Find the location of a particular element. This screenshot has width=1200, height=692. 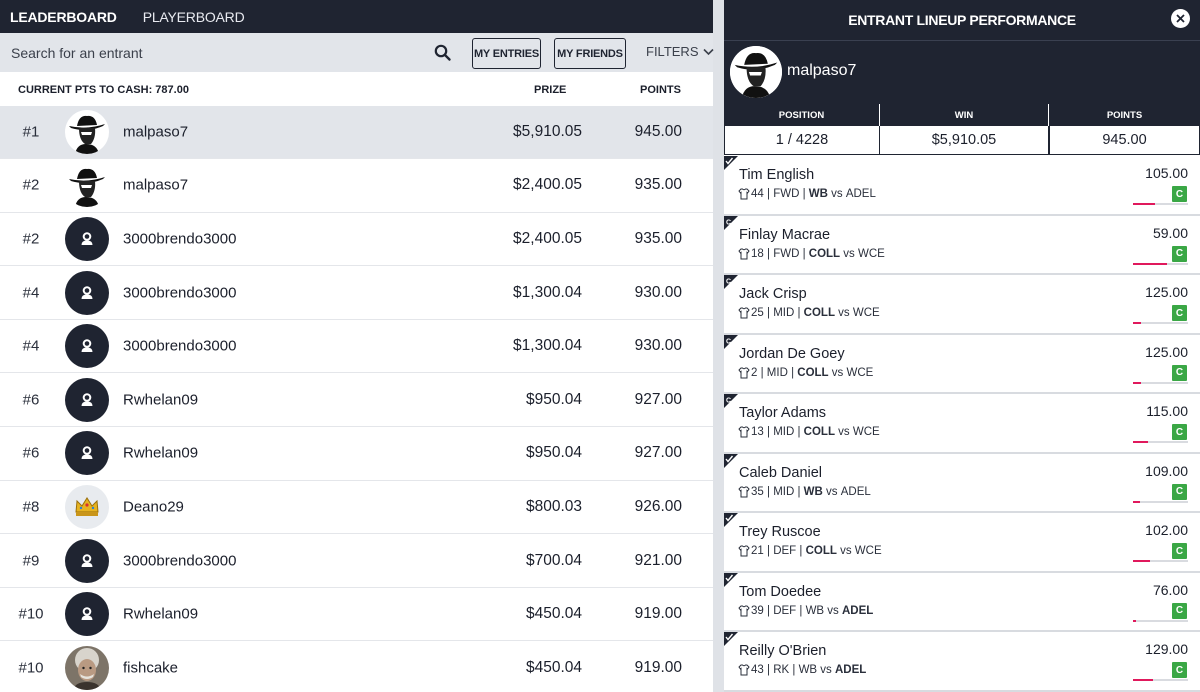

player-team: WB is located at coordinates (813, 491).